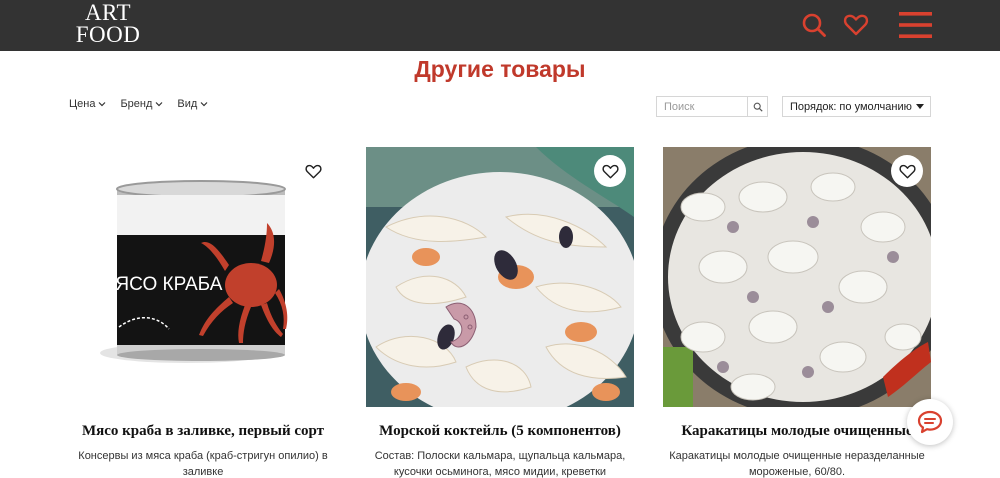  I want to click on filter-price: Цена, so click(87, 104).